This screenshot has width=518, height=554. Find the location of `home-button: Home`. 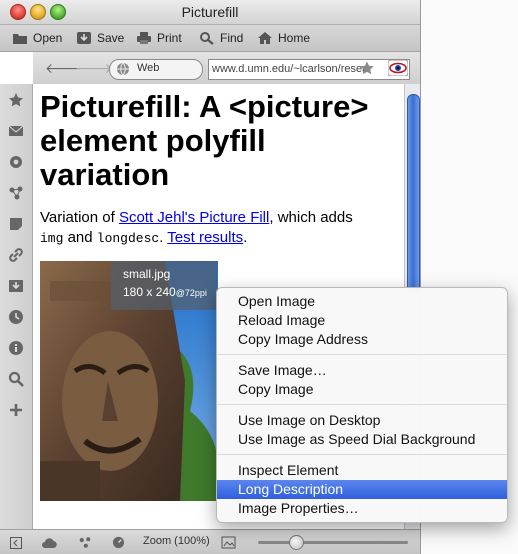

home-button: Home is located at coordinates (283, 38).